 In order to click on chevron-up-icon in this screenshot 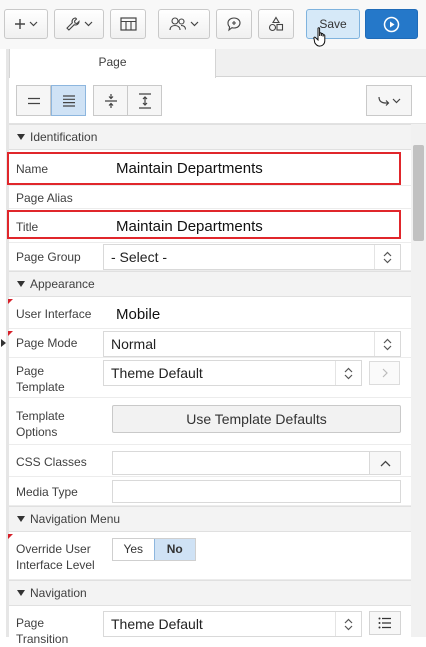, I will do `click(385, 463)`.